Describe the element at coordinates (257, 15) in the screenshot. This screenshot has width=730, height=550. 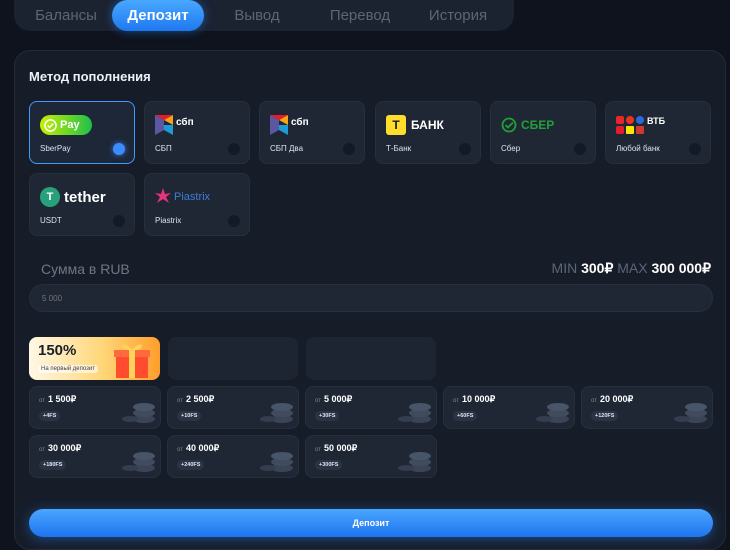
I see `tab-withdraw: Вывод` at that location.